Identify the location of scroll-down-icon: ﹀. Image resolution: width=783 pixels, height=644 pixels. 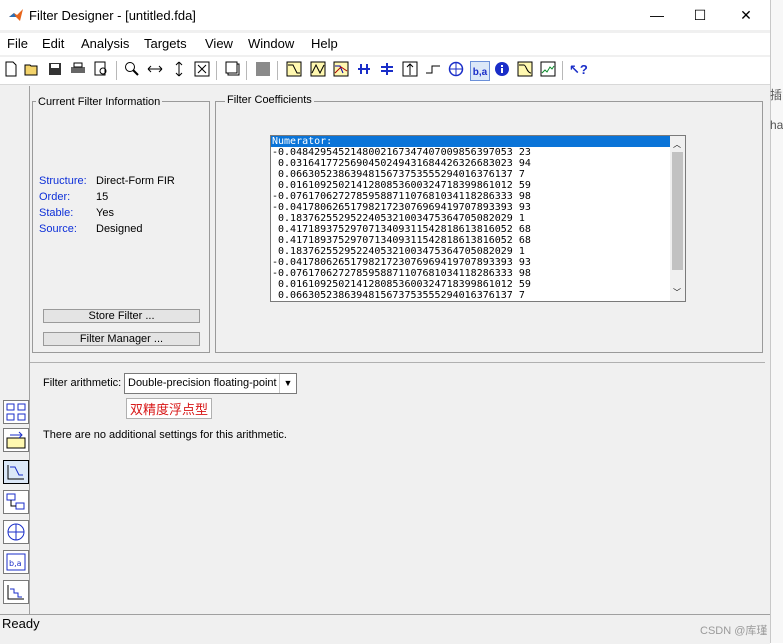
(677, 292).